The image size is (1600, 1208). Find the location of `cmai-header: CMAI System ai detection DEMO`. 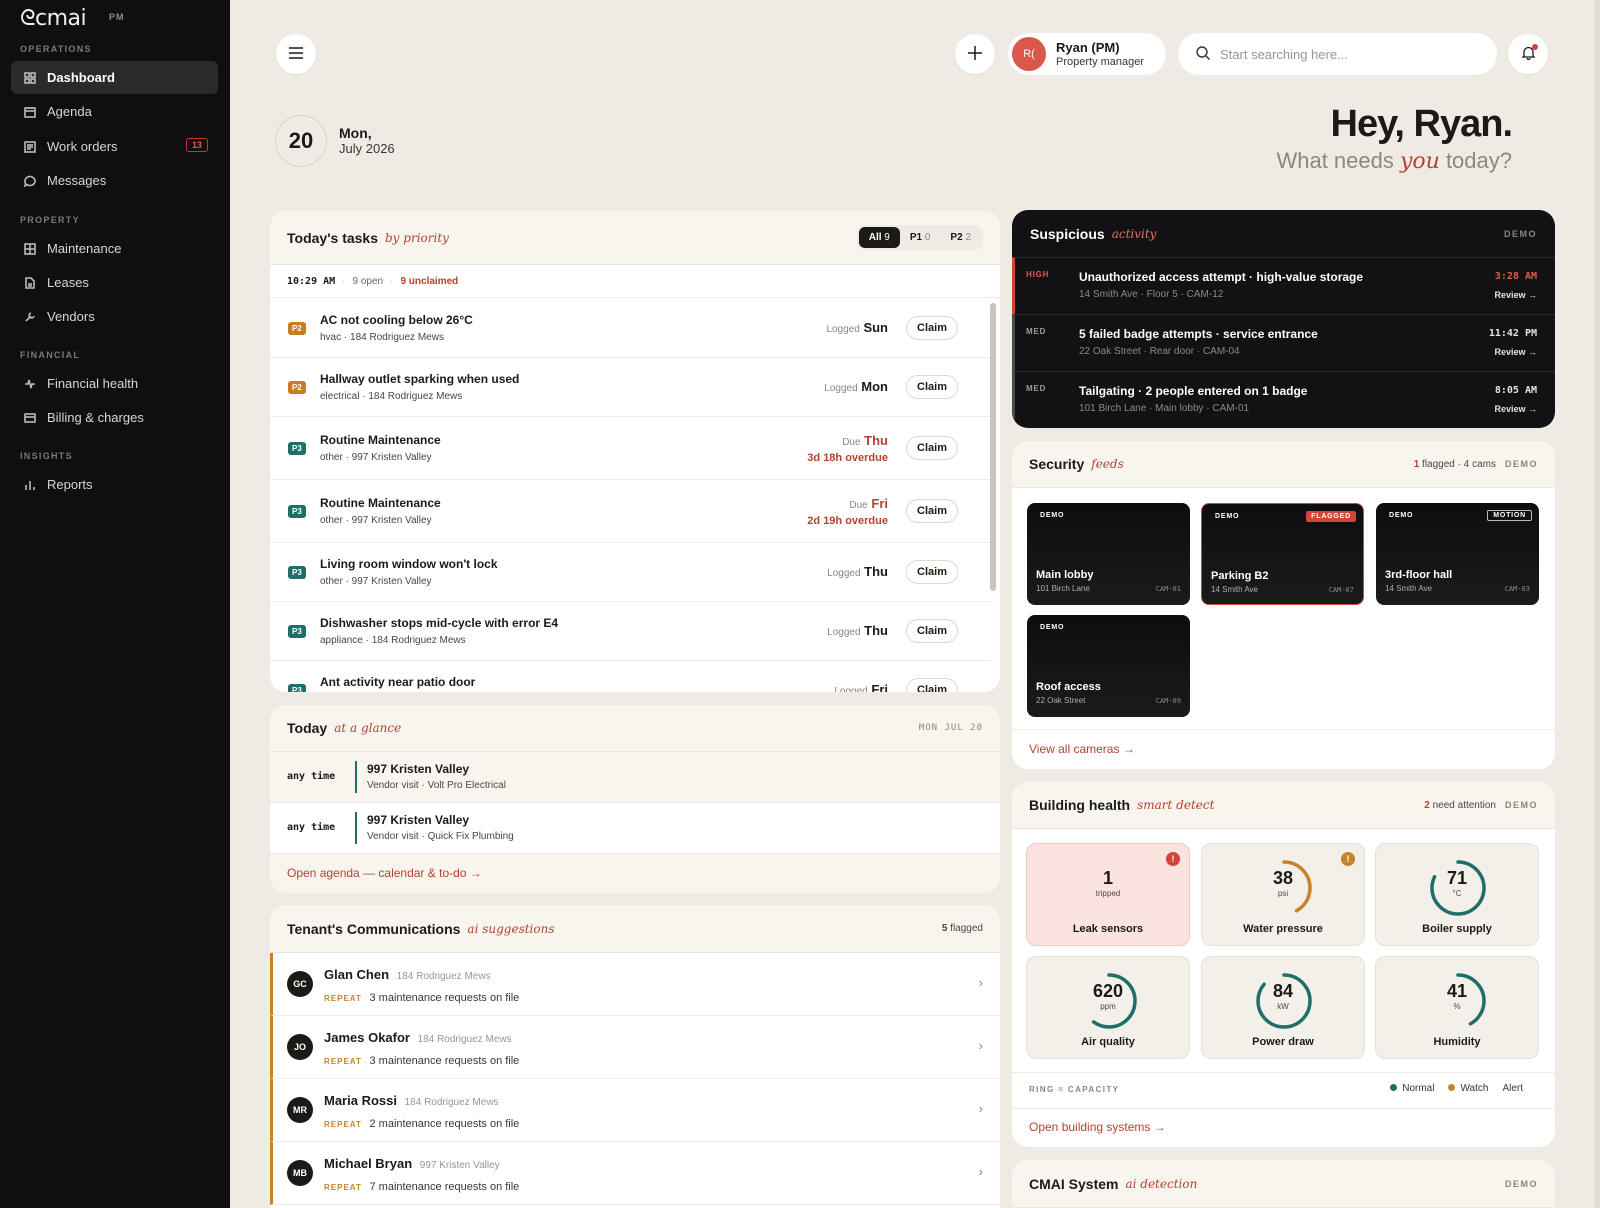

cmai-header: CMAI System ai detection DEMO is located at coordinates (1283, 1184).